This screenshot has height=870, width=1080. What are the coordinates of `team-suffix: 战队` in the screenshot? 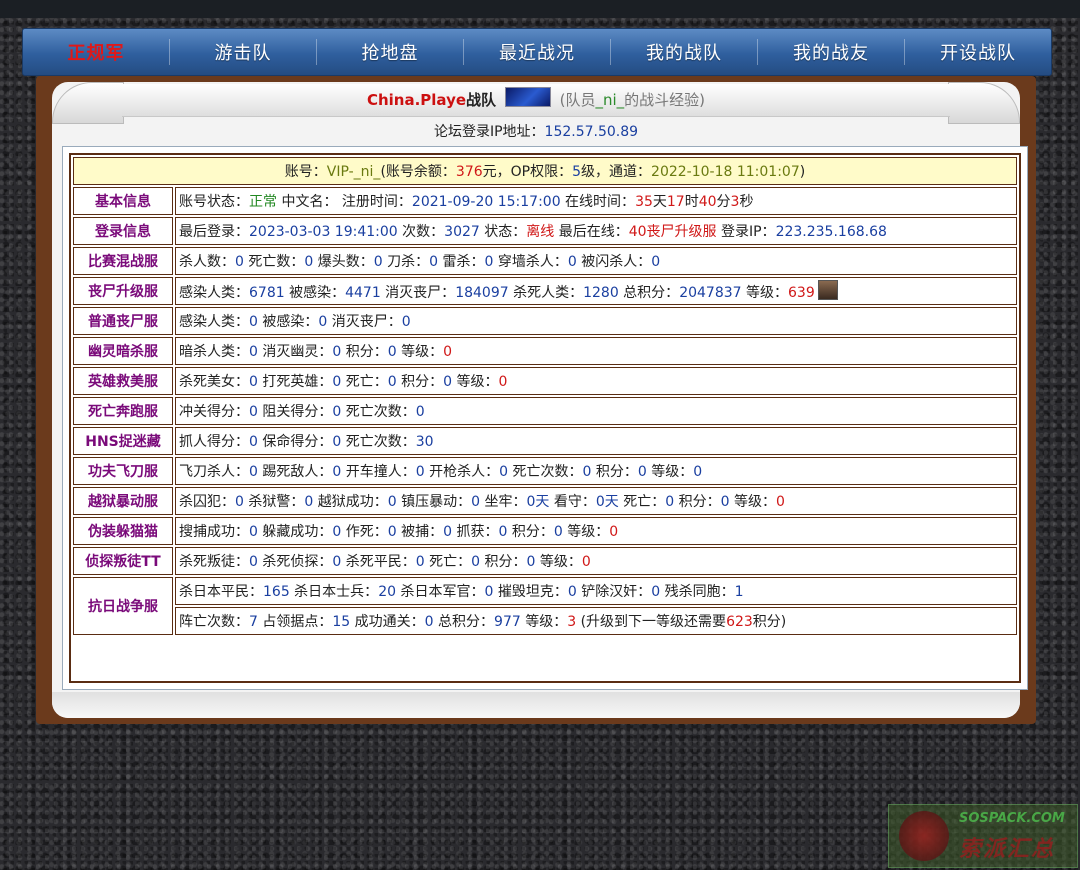 It's located at (481, 100).